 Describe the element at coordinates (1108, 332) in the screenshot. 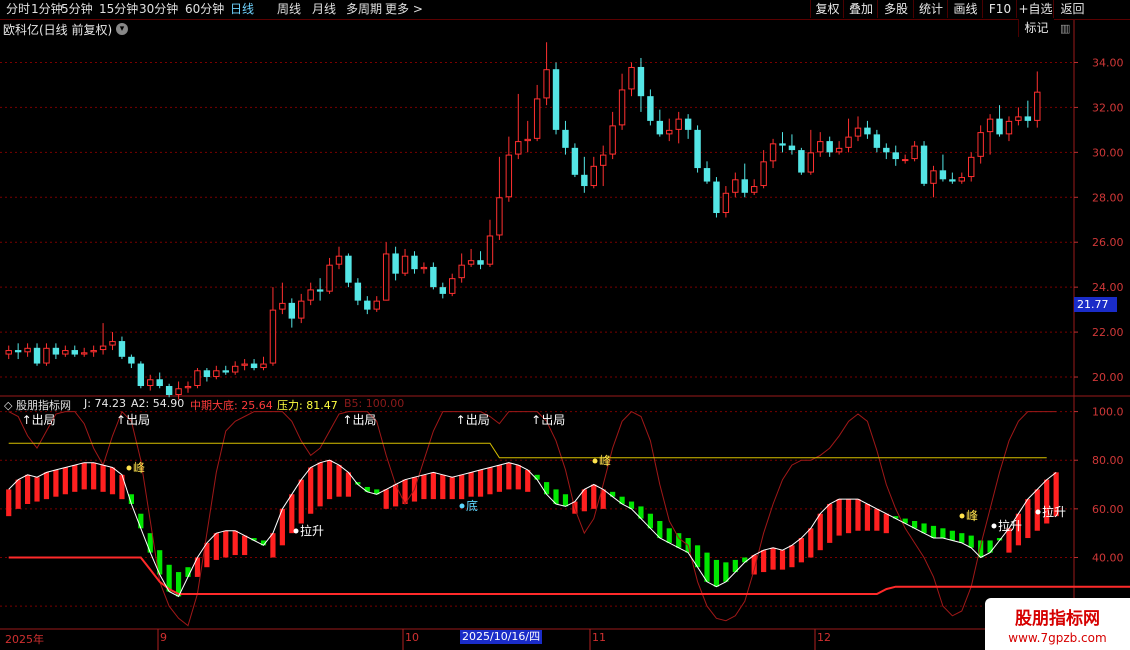

I see `price-tick-label: 22.00` at that location.